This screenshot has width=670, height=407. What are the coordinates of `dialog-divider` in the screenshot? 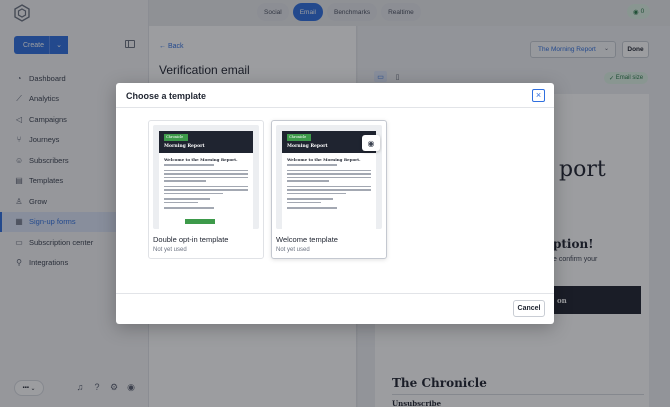 It's located at (335, 107).